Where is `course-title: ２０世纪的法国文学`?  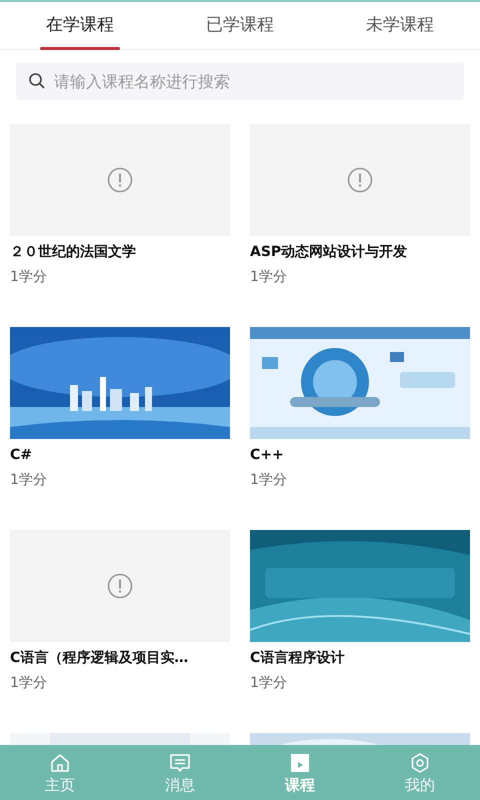 course-title: ２０世纪的法国文学 is located at coordinates (120, 252).